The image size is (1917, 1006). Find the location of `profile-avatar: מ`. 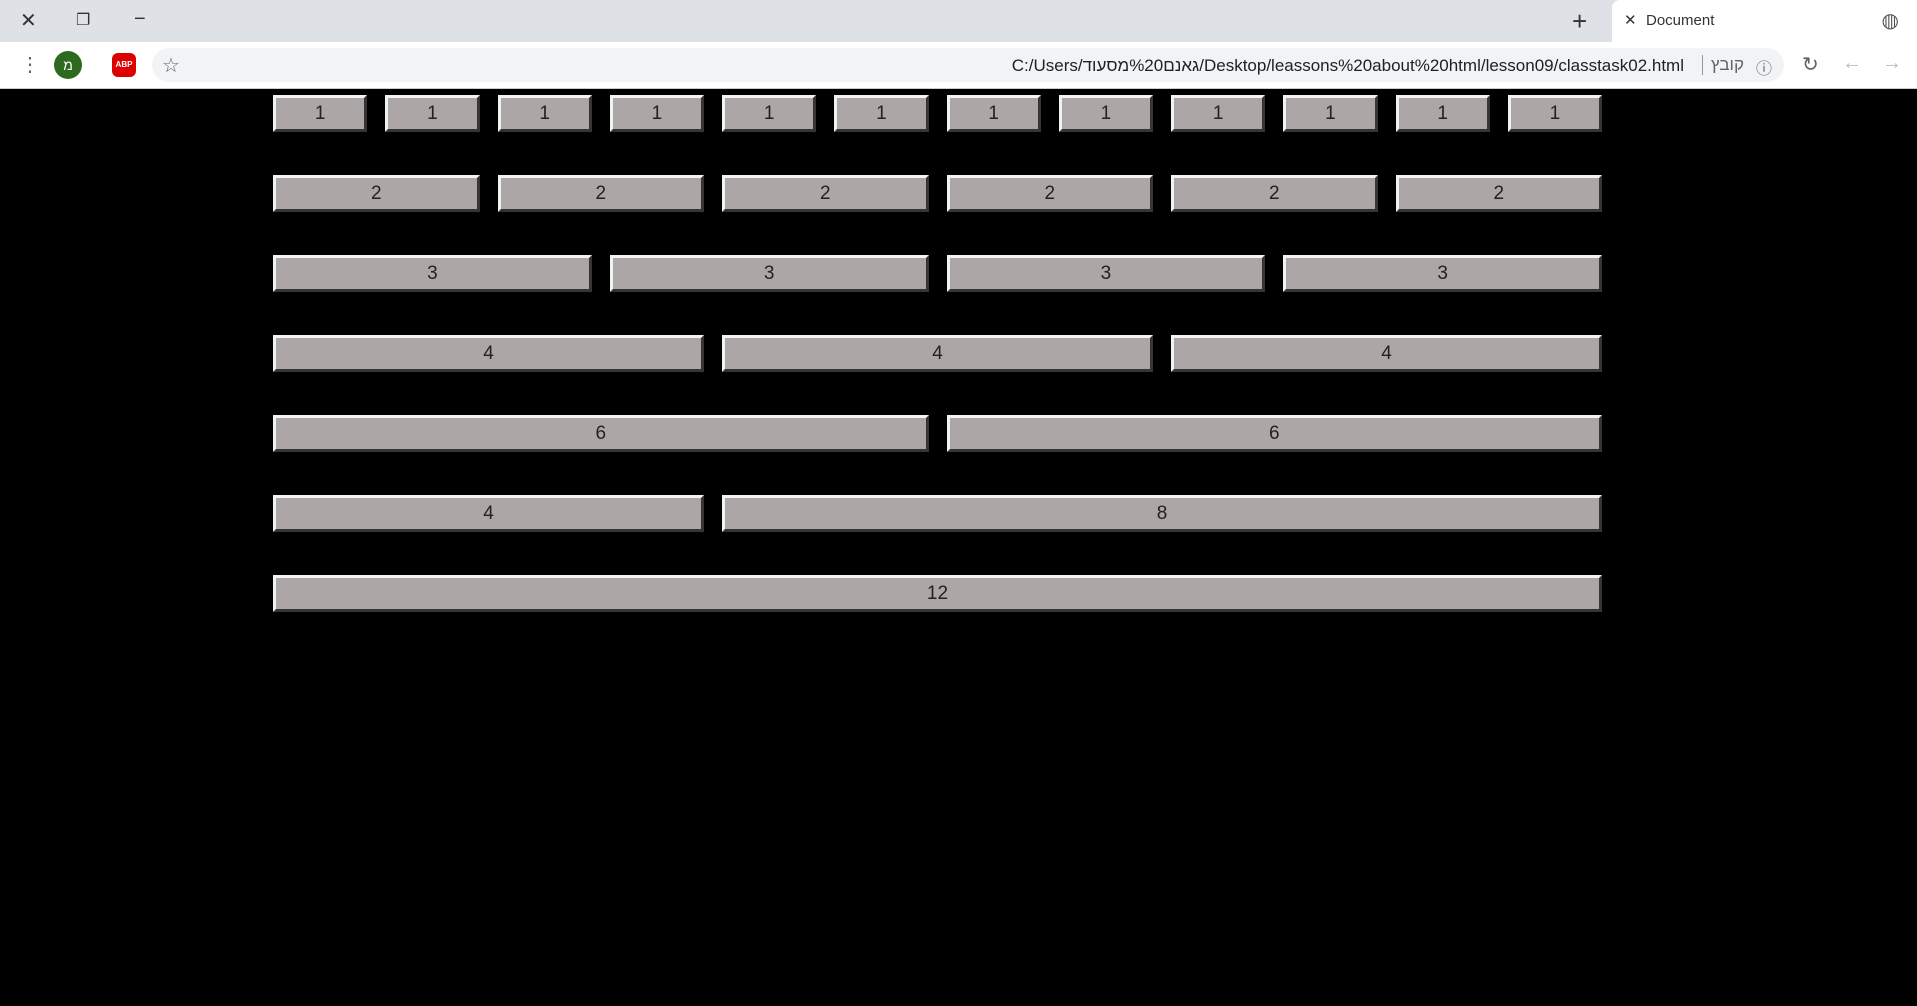

profile-avatar: מ is located at coordinates (68, 65).